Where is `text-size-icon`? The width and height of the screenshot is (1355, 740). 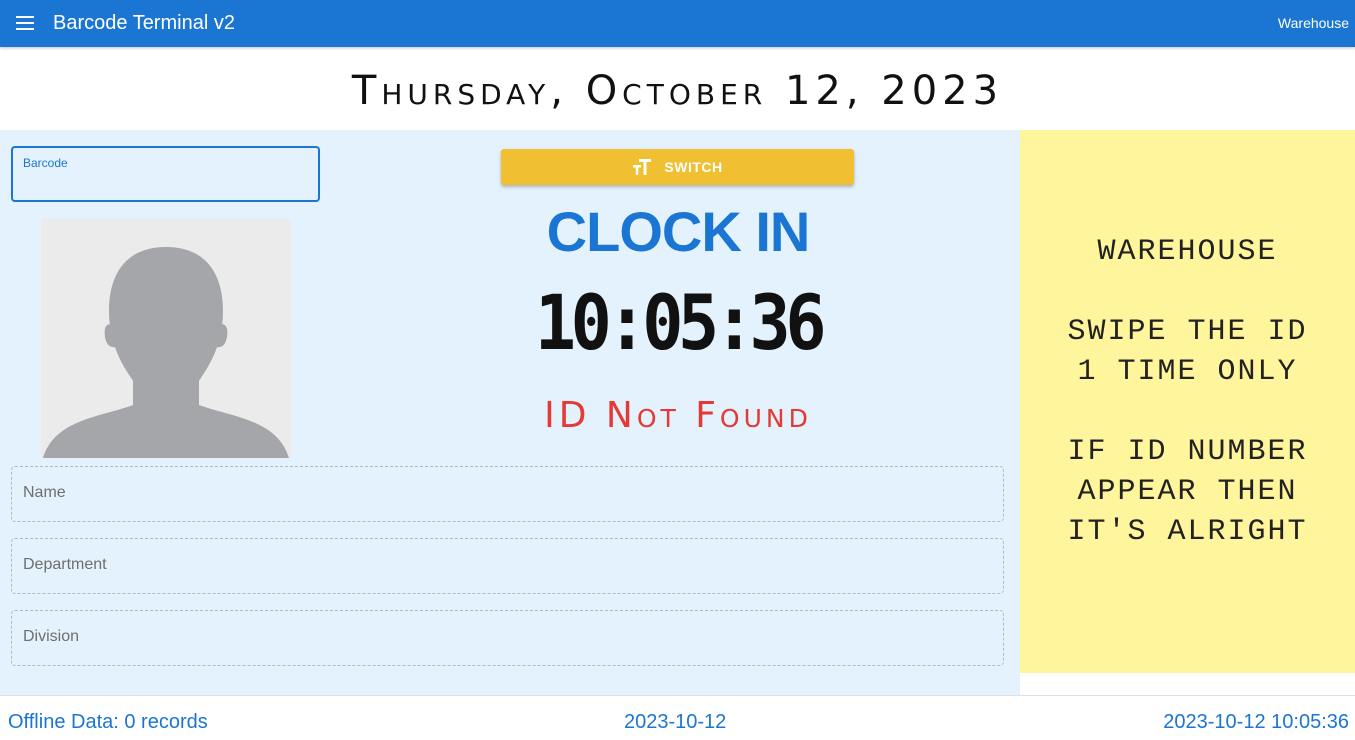
text-size-icon is located at coordinates (642, 167).